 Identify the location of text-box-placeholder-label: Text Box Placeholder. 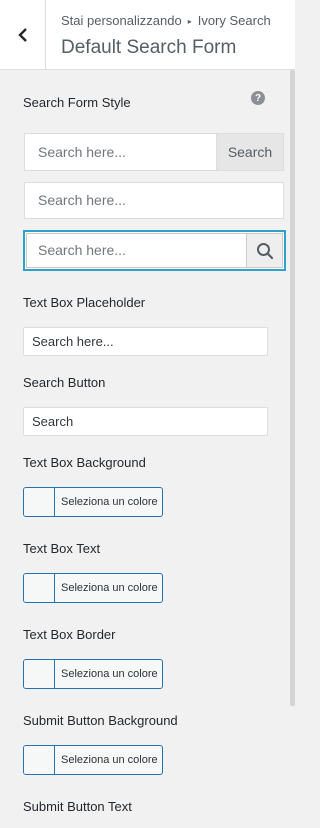
(84, 302).